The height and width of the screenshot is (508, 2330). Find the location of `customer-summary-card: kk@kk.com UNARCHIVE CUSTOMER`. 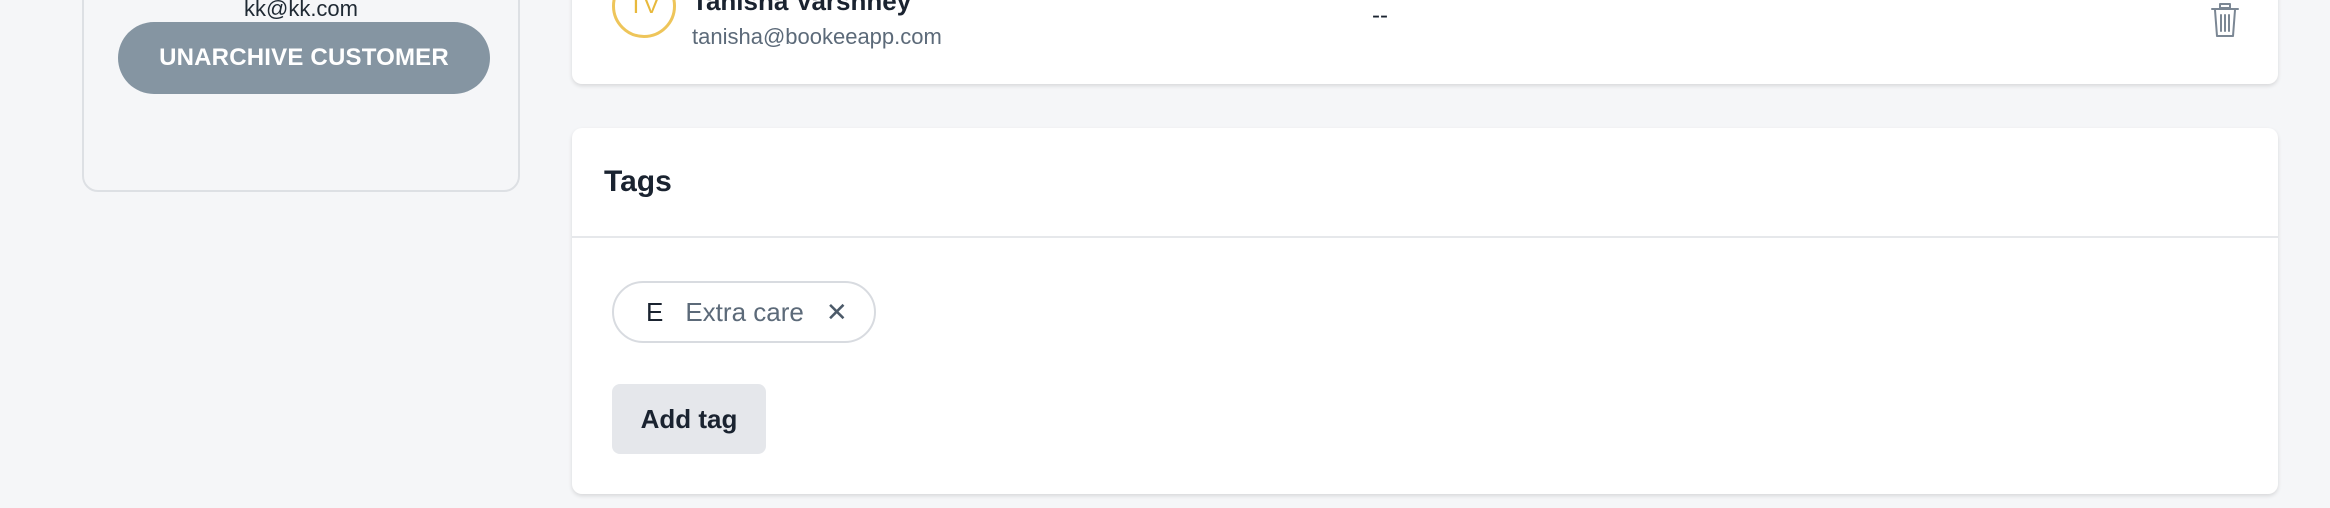

customer-summary-card: kk@kk.com UNARCHIVE CUSTOMER is located at coordinates (301, 96).